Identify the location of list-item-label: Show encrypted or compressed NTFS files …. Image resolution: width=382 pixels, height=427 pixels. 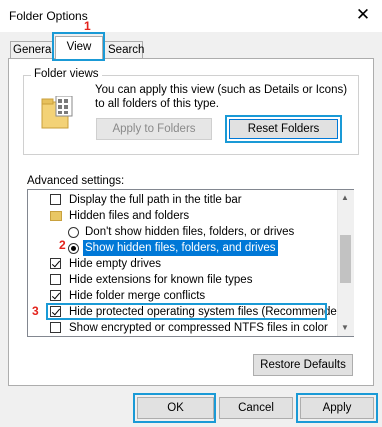
(198, 328).